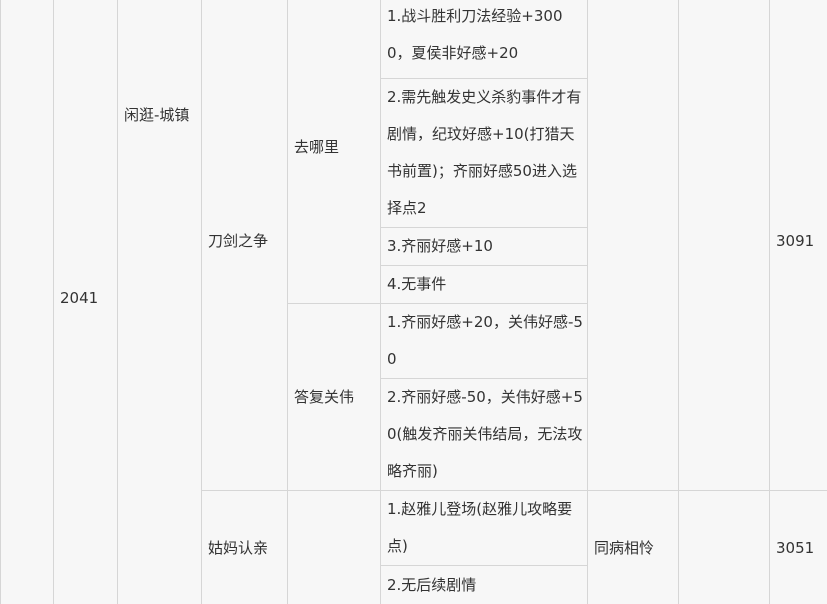 The width and height of the screenshot is (827, 604). What do you see at coordinates (795, 240) in the screenshot?
I see `event-code: 3091` at bounding box center [795, 240].